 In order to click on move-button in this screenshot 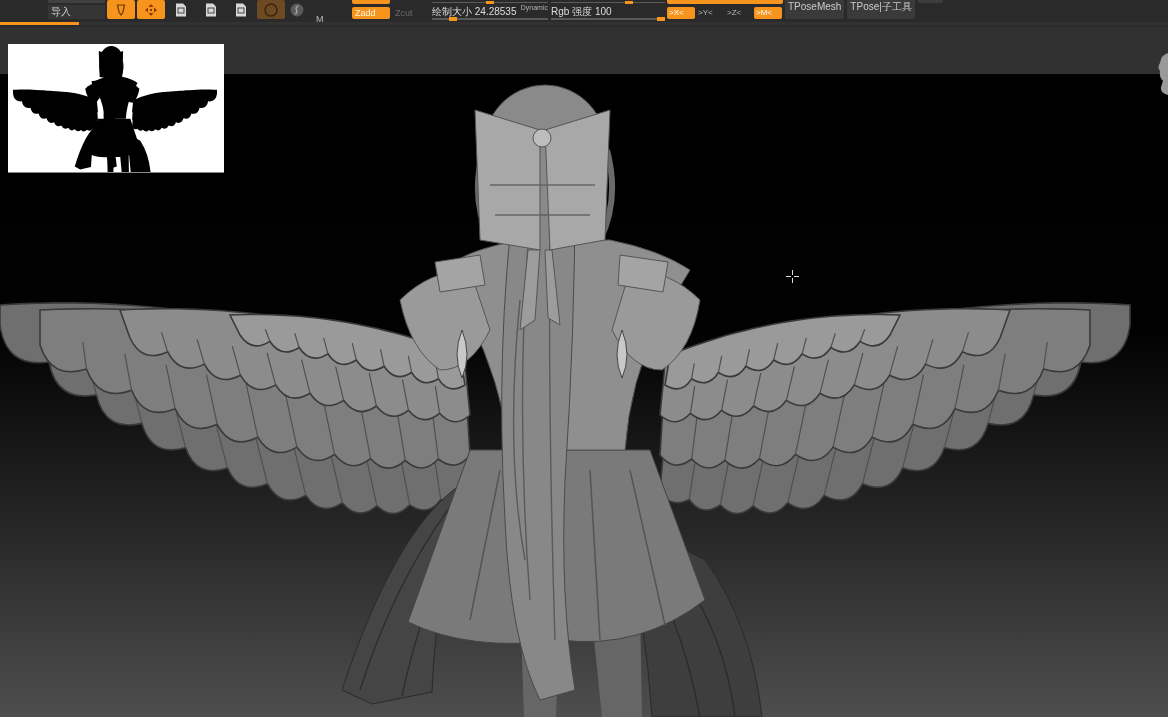, I will do `click(151, 9)`.